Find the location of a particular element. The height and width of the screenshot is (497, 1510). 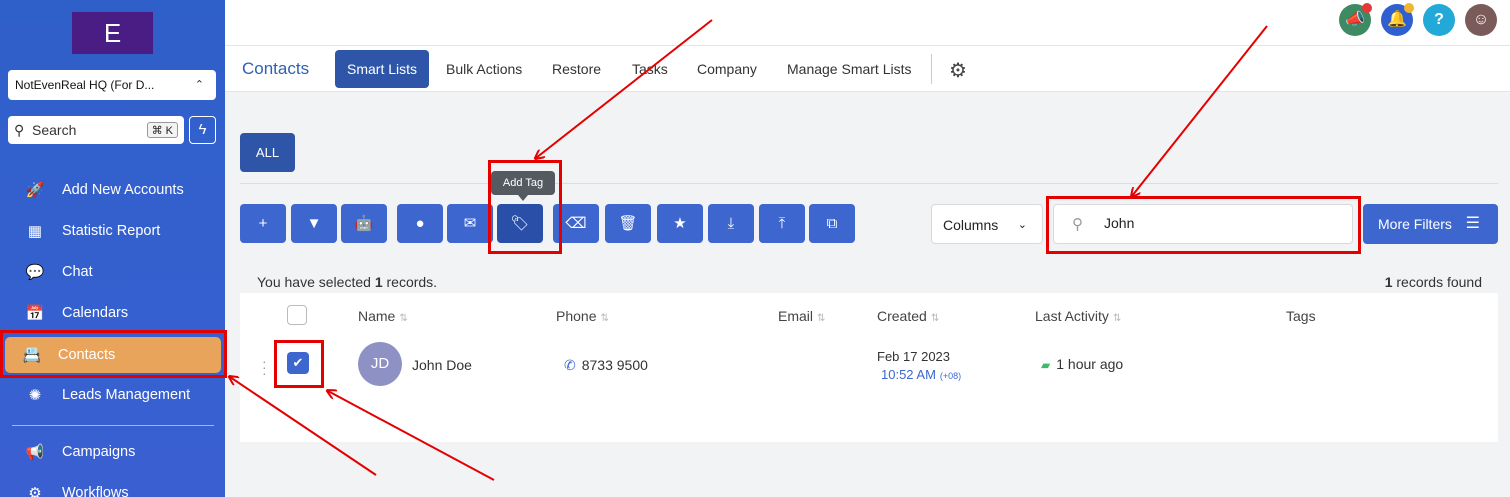

message-icon: ▰ is located at coordinates (1046, 365).